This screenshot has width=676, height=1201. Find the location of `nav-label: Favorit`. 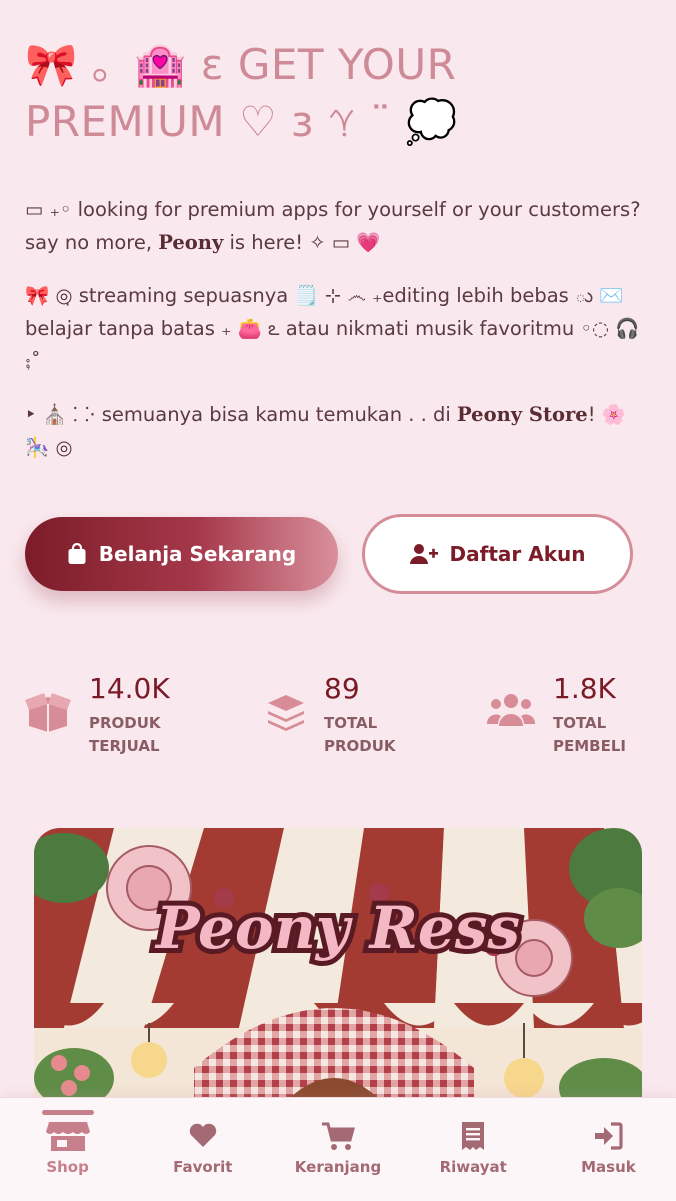

nav-label: Favorit is located at coordinates (203, 1167).